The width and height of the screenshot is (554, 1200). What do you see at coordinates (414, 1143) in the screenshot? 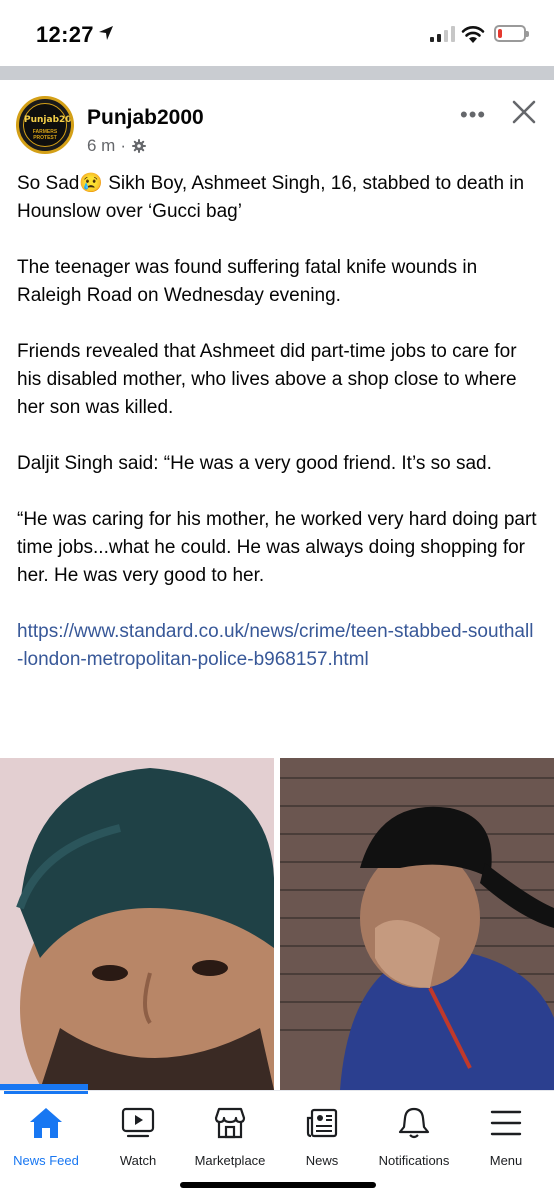
I see `tab-notifications: Notifications` at bounding box center [414, 1143].